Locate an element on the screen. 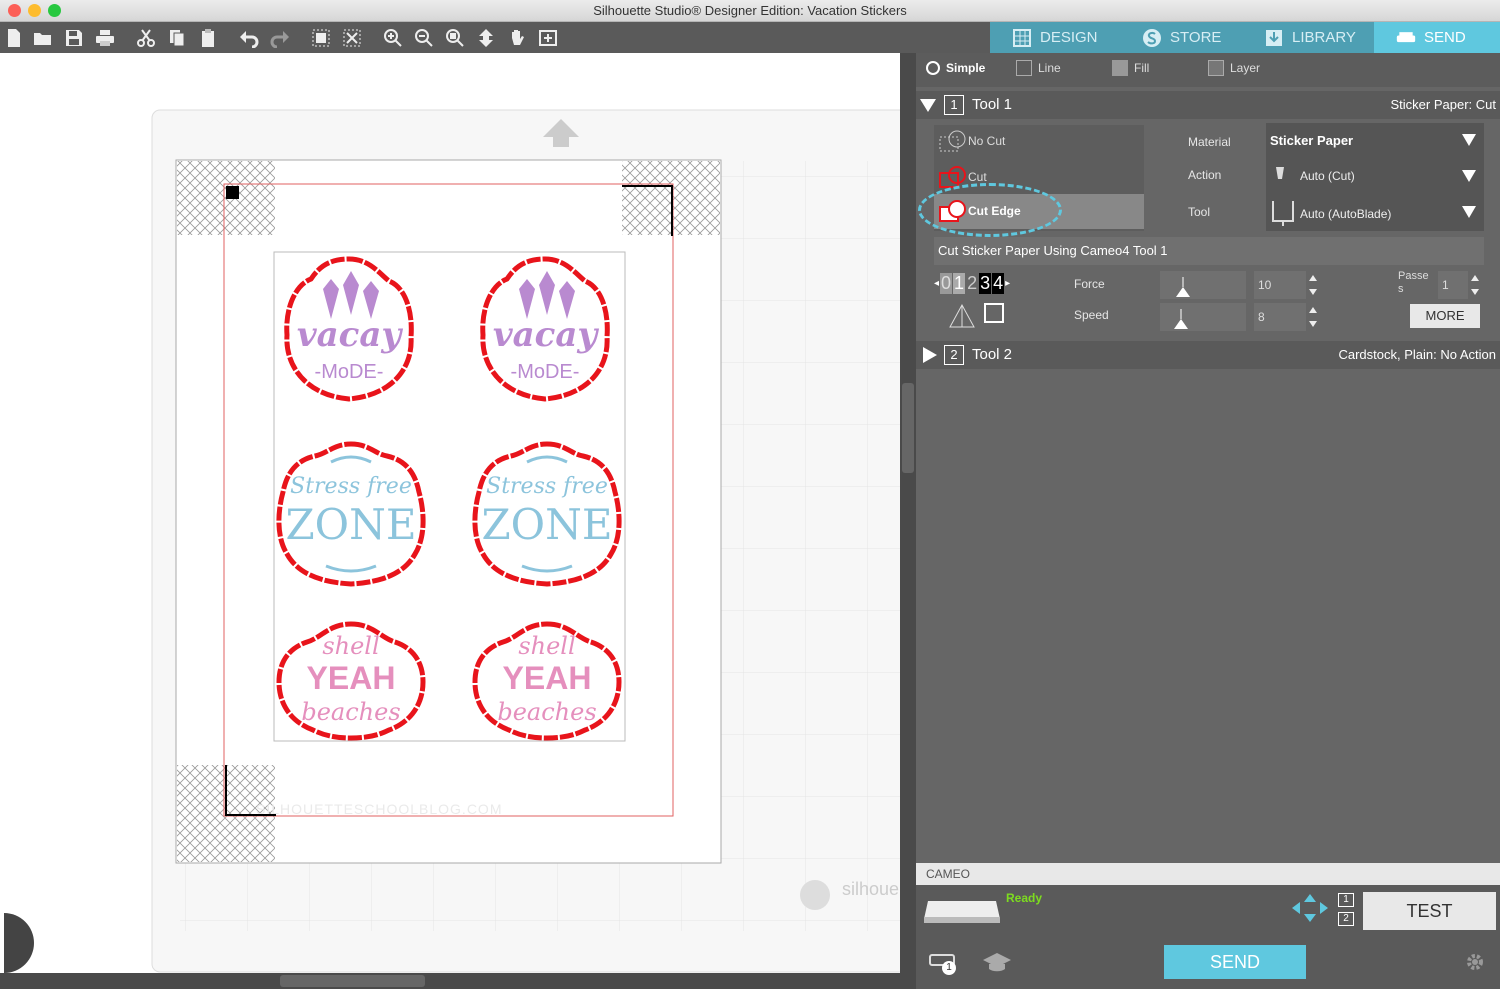 The image size is (1500, 989). zoom-in-icon is located at coordinates (393, 38).